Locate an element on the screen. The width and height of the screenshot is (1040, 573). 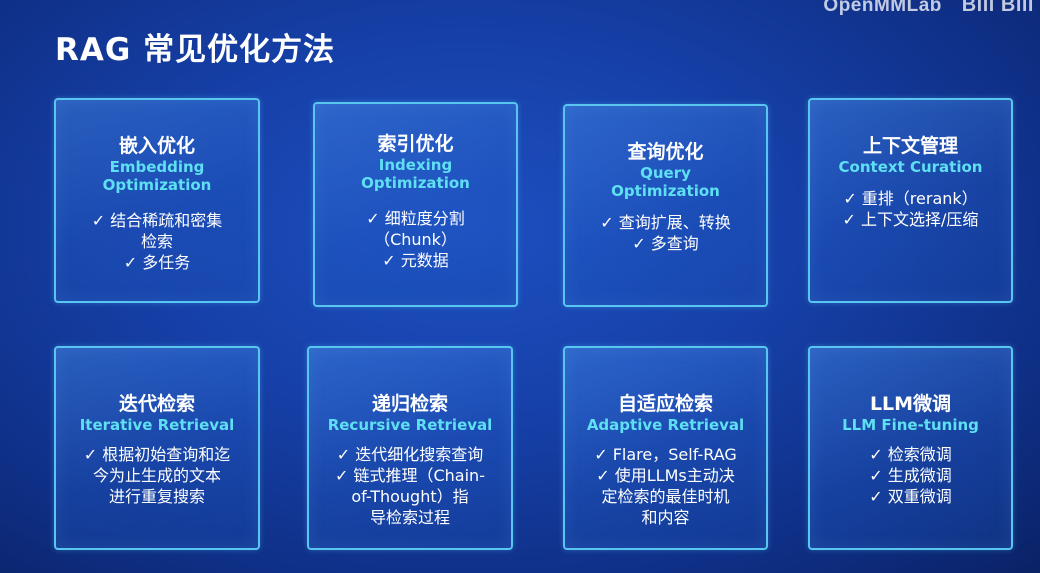
card-subtitle-line: Recursive Retrieval is located at coordinates (410, 425).